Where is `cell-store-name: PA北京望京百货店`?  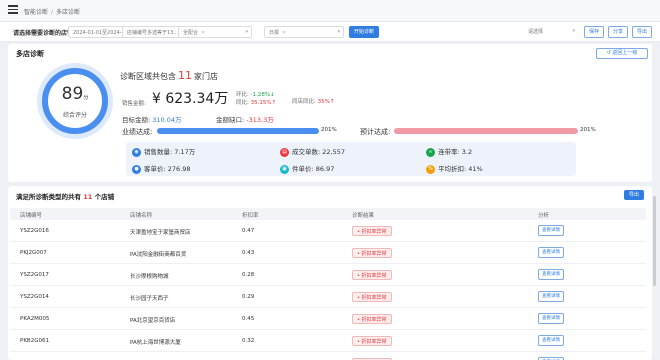
cell-store-name: PA北京望京百货店 is located at coordinates (153, 321).